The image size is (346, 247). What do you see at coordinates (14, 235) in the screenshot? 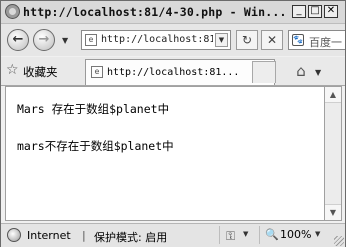
I see `globe-icon` at bounding box center [14, 235].